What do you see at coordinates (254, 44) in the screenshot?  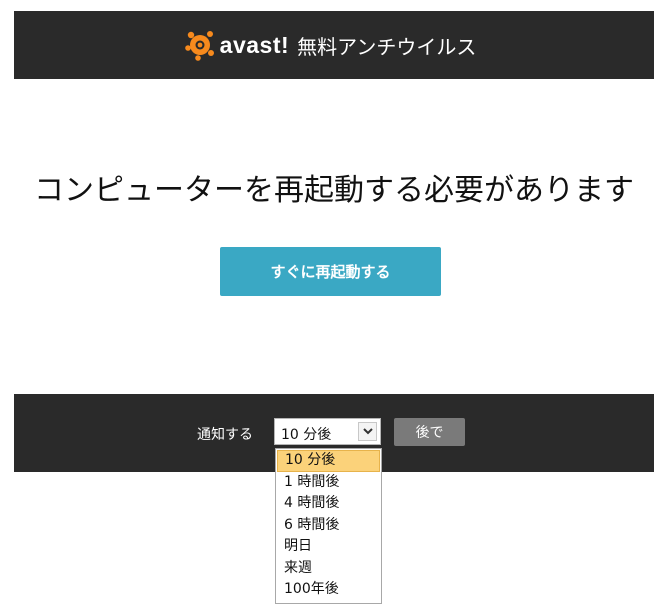 I see `logo-text: avast!` at bounding box center [254, 44].